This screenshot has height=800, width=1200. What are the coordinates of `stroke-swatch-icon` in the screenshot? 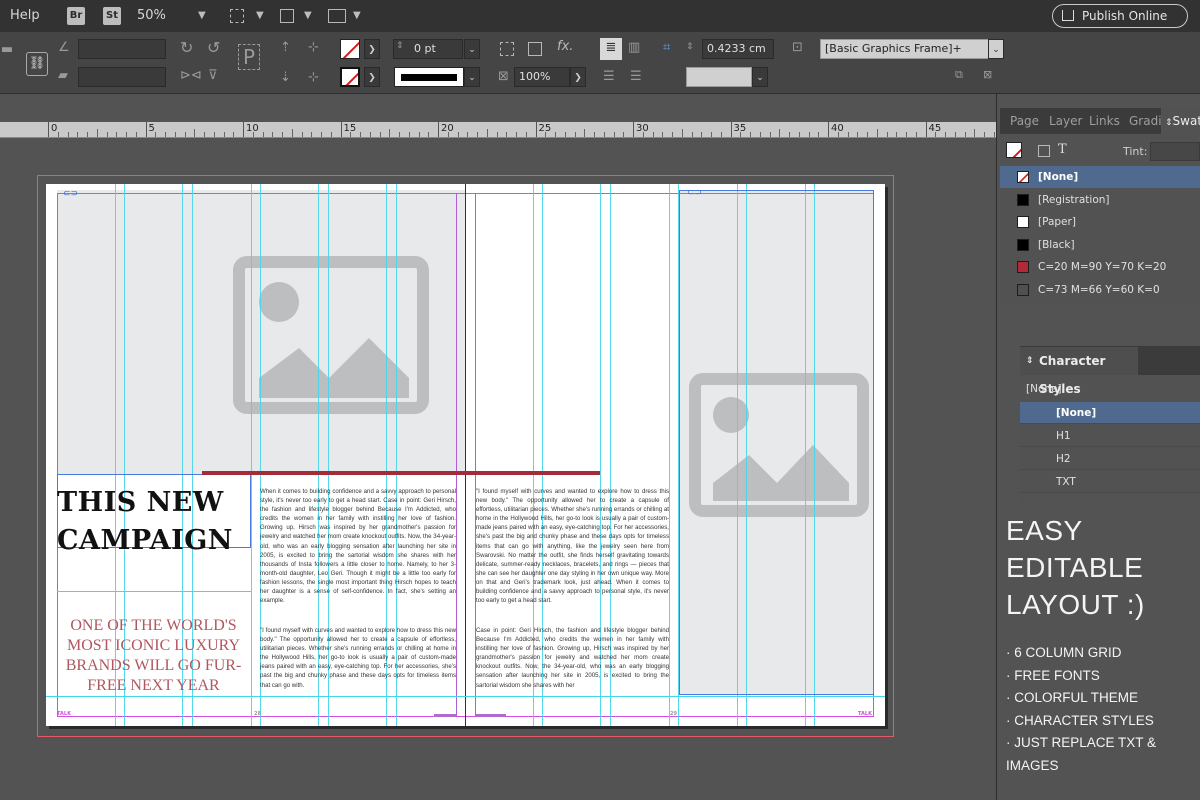 It's located at (350, 77).